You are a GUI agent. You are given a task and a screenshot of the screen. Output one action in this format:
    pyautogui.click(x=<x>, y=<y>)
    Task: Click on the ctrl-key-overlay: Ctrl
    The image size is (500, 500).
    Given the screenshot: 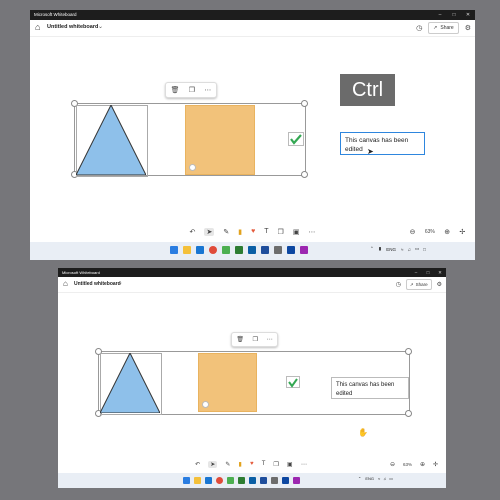 What is the action you would take?
    pyautogui.click(x=367, y=90)
    